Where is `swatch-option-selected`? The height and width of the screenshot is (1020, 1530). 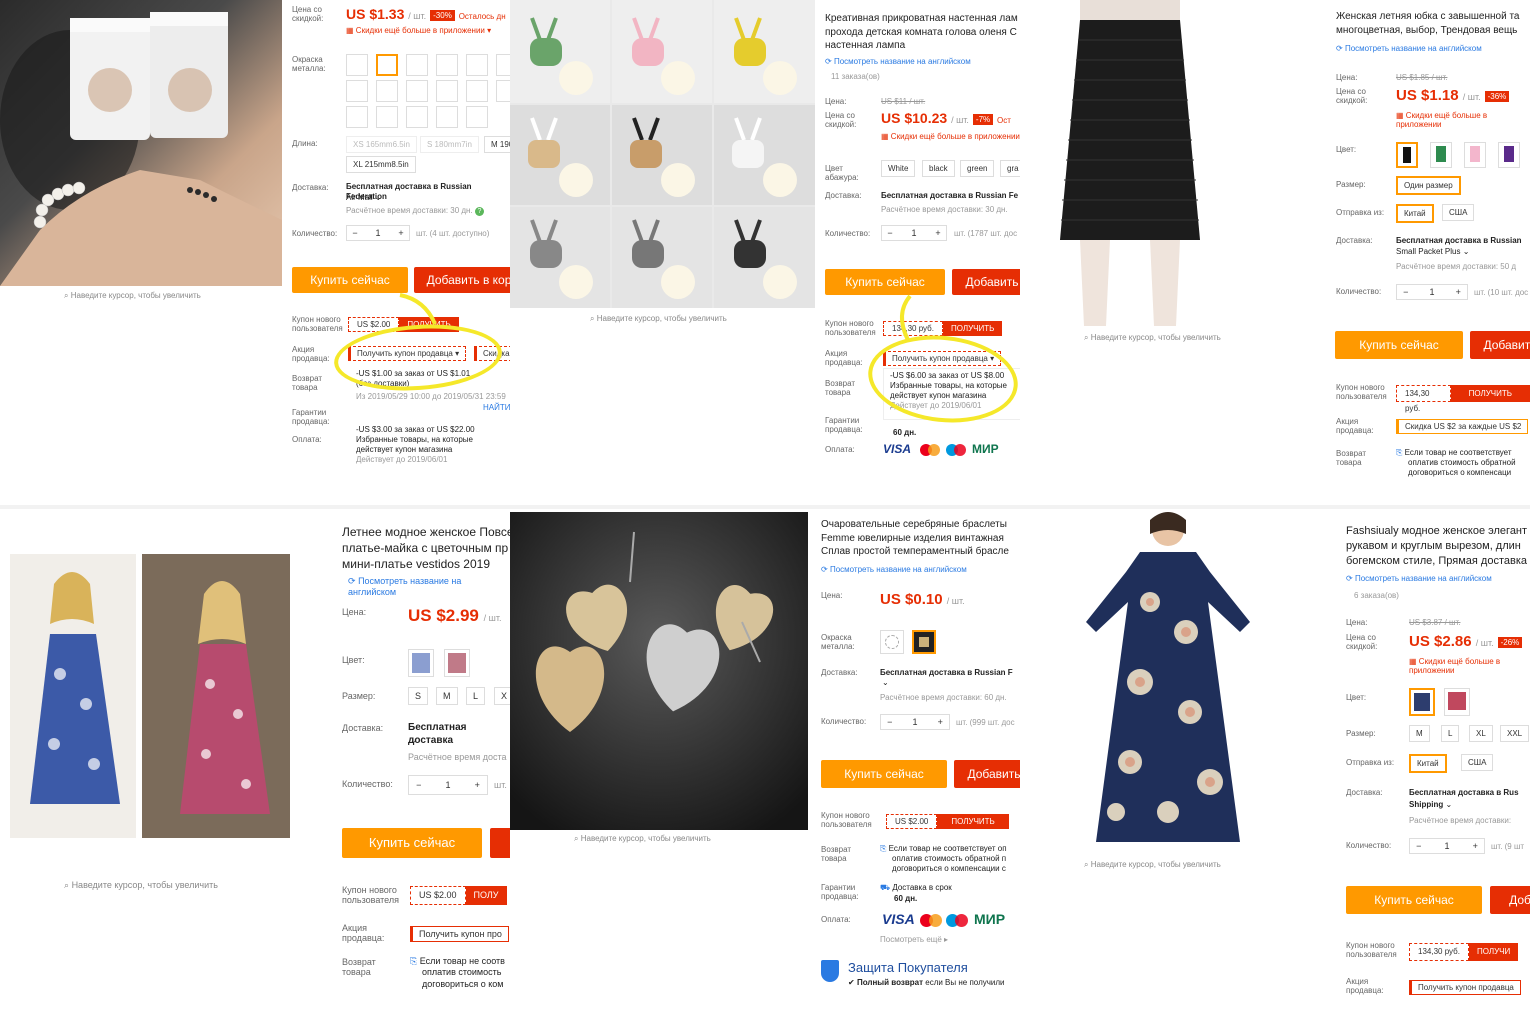 swatch-option-selected is located at coordinates (387, 65).